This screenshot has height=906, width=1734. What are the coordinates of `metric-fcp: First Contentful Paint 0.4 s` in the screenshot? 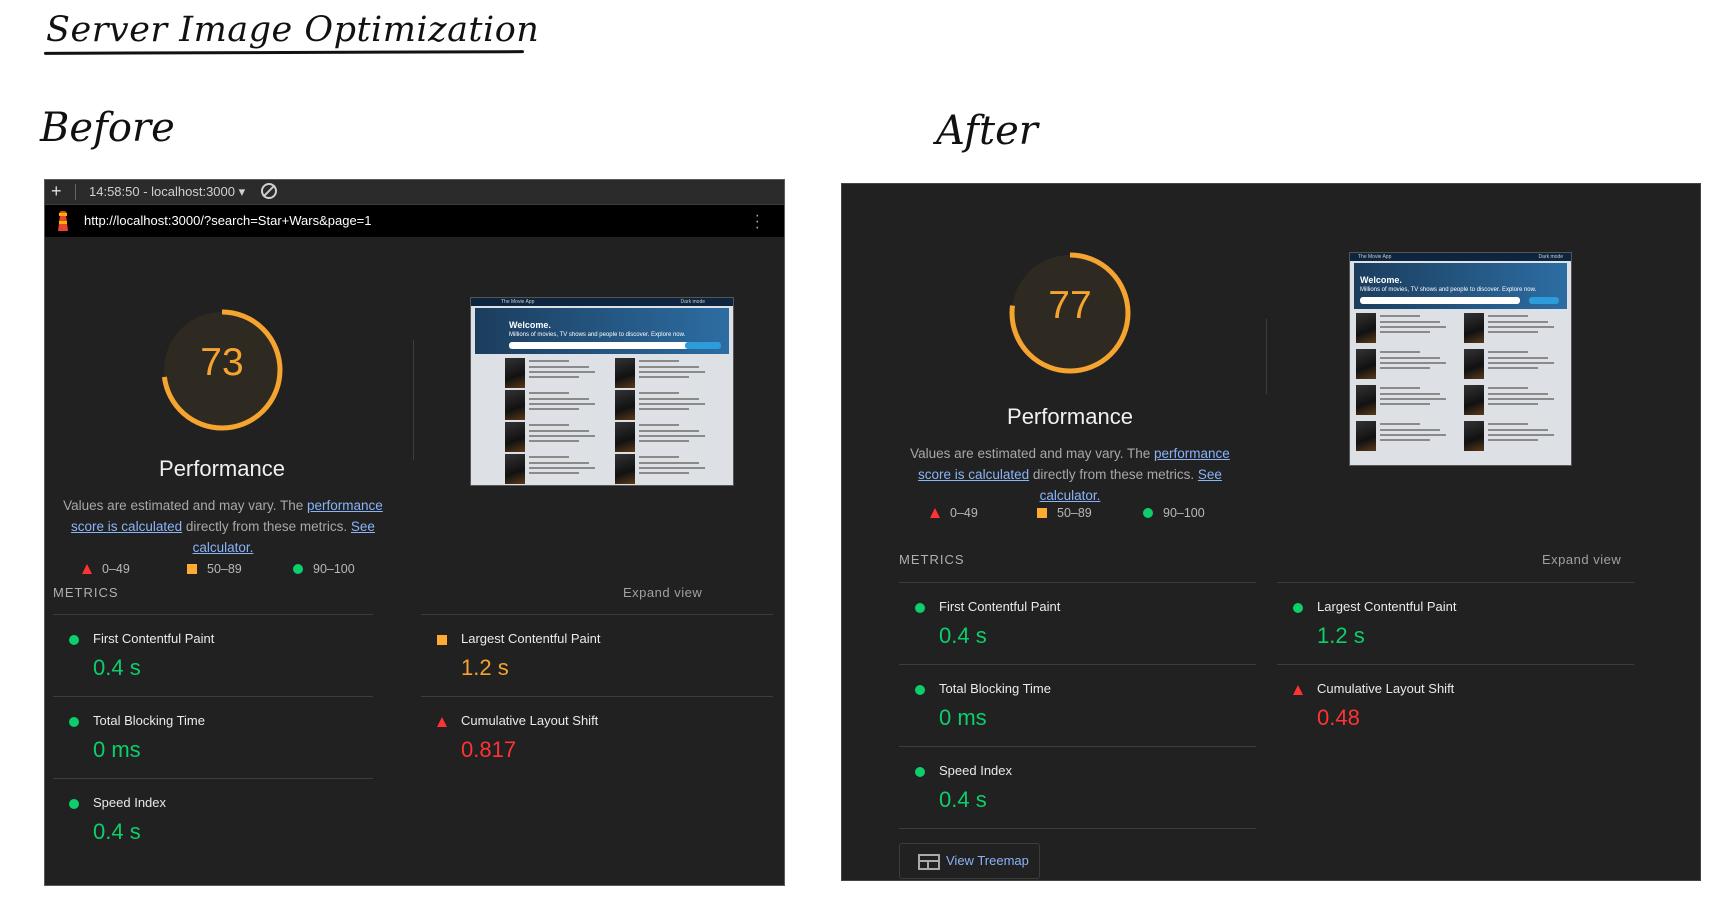 It's located at (213, 650).